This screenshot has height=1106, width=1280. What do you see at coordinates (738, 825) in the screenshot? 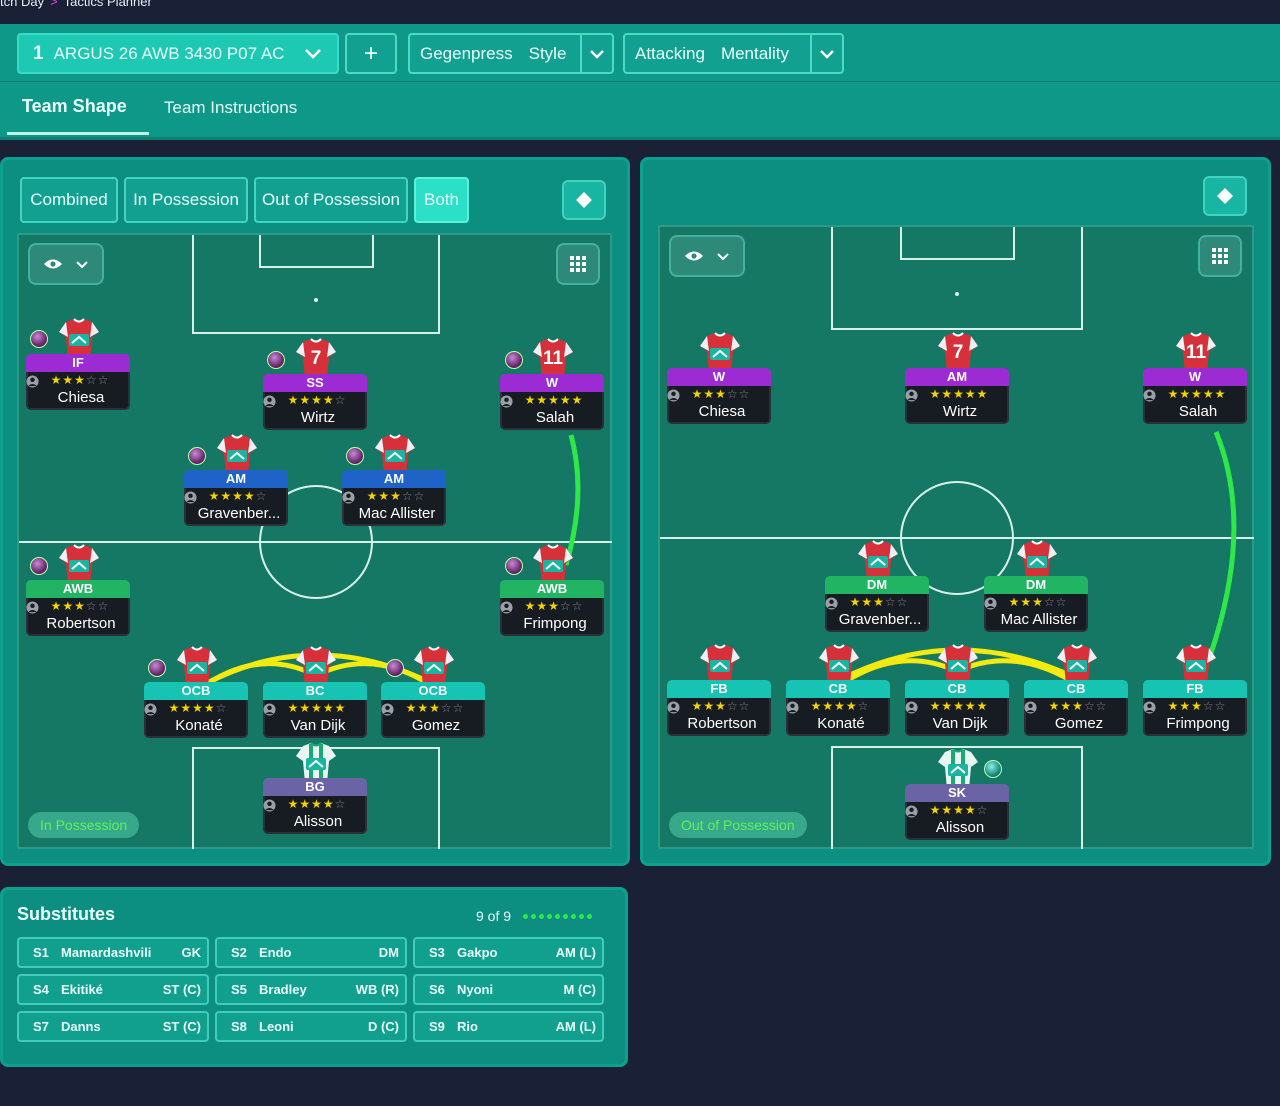
I see `phase-label: Out of Possession` at bounding box center [738, 825].